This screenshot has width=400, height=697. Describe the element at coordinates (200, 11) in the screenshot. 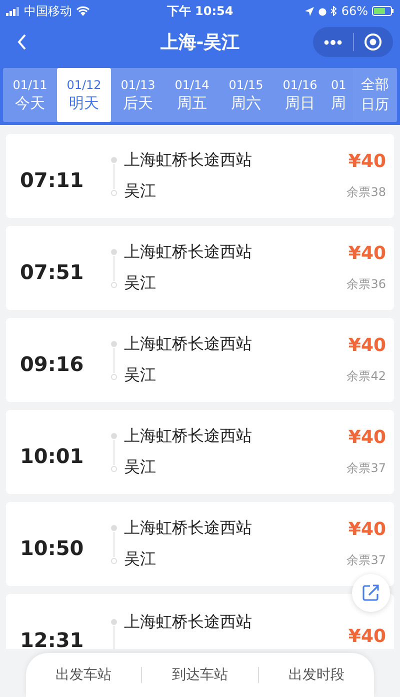

I see `clock-time: 下午 10:54` at that location.